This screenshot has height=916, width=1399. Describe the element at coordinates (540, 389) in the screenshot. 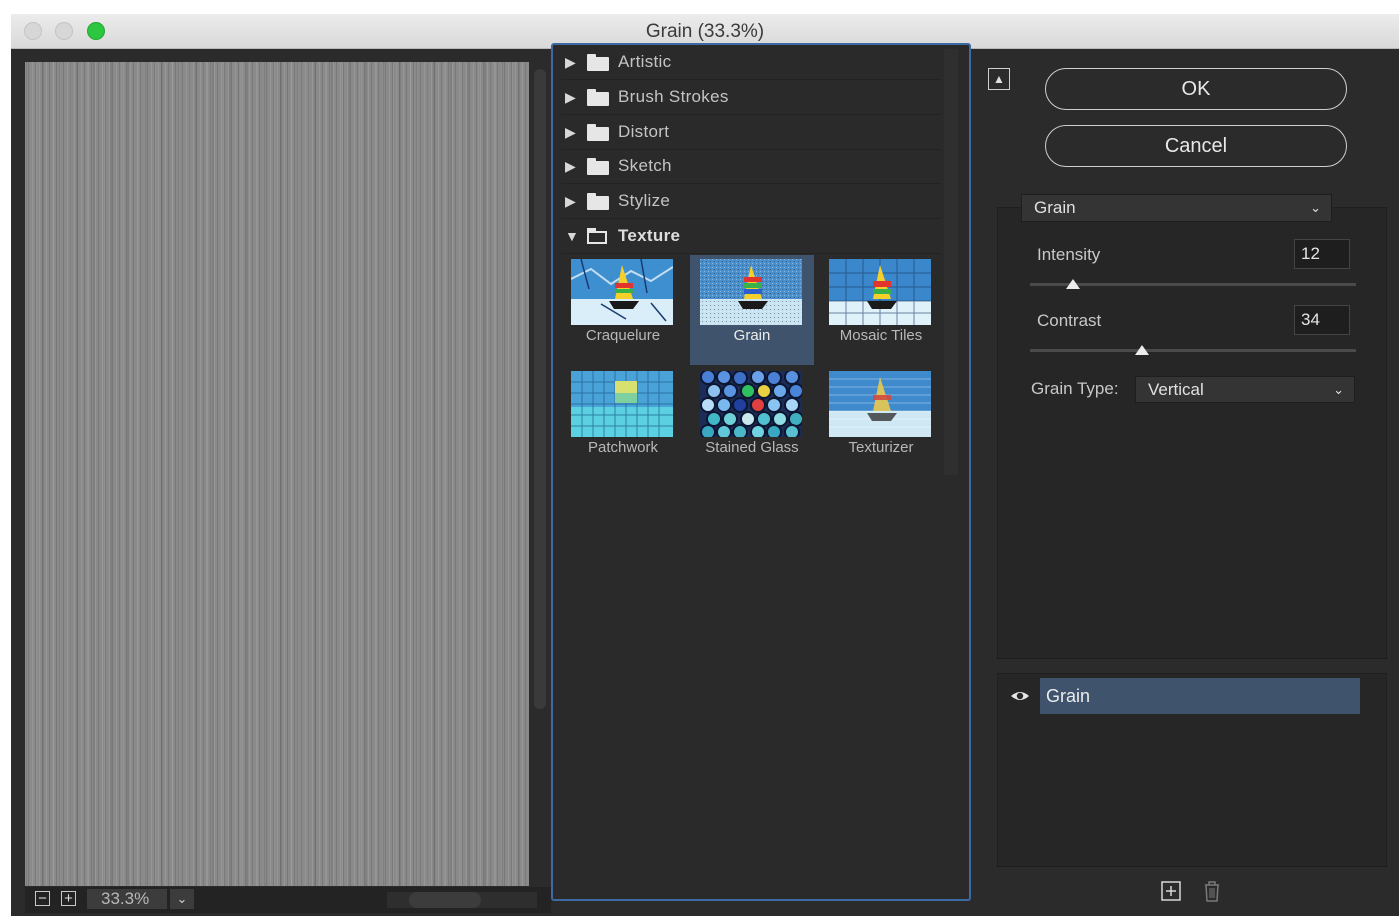

I see `preview-vertical-scrollbar` at that location.